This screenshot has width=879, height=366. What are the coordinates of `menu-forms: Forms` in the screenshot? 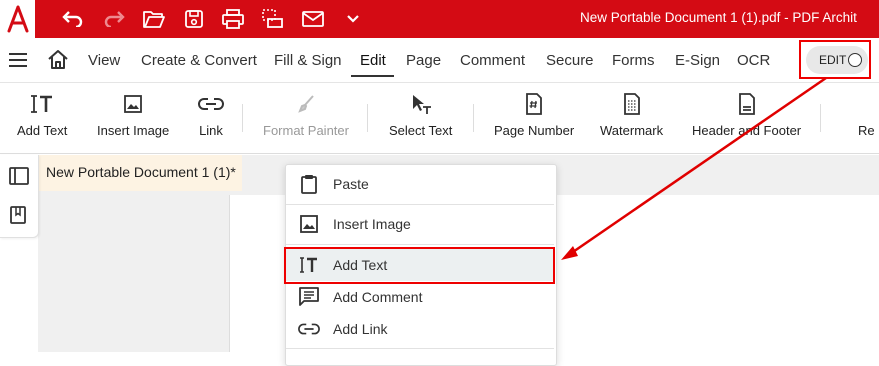 It's located at (633, 60).